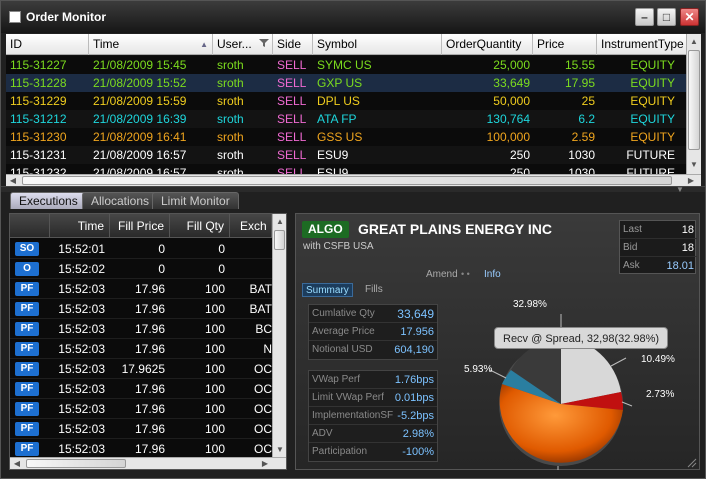 This screenshot has width=706, height=479. I want to click on maximize-button: □, so click(666, 17).